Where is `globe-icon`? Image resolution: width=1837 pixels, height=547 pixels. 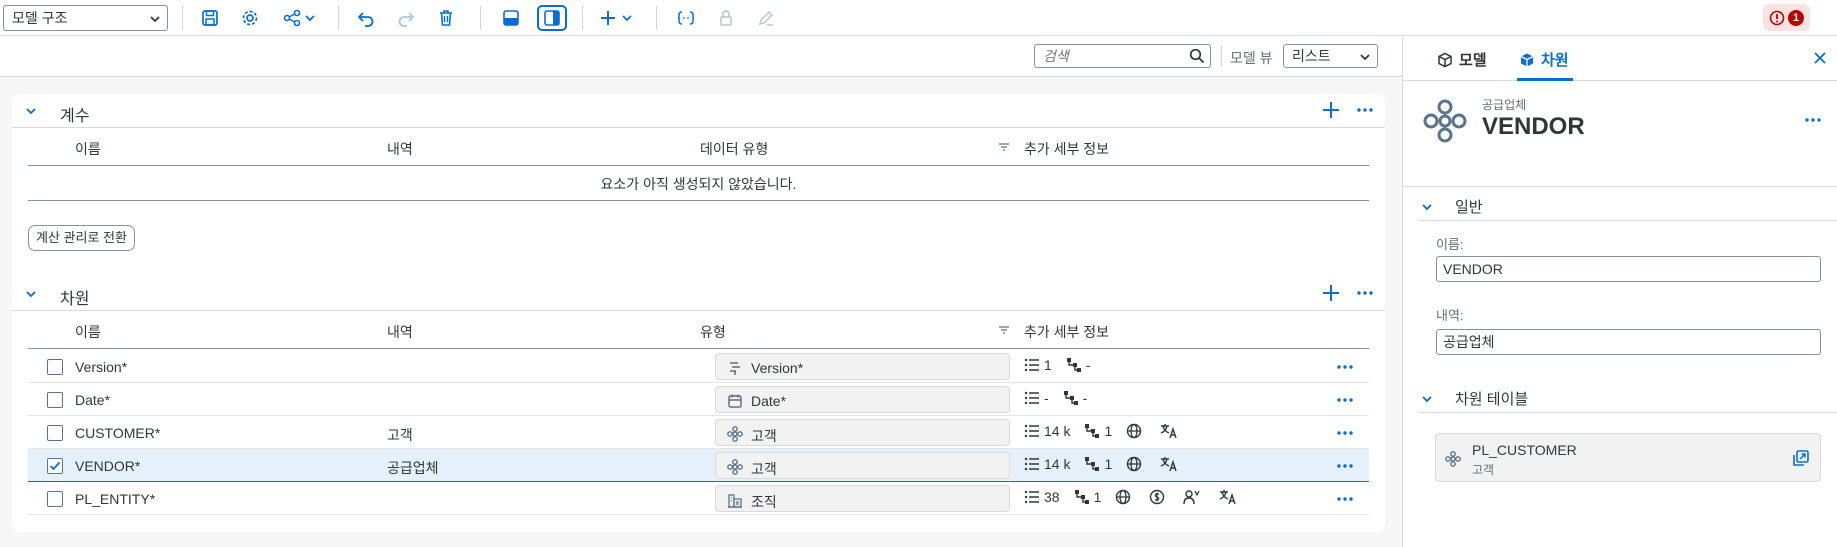
globe-icon is located at coordinates (1123, 497).